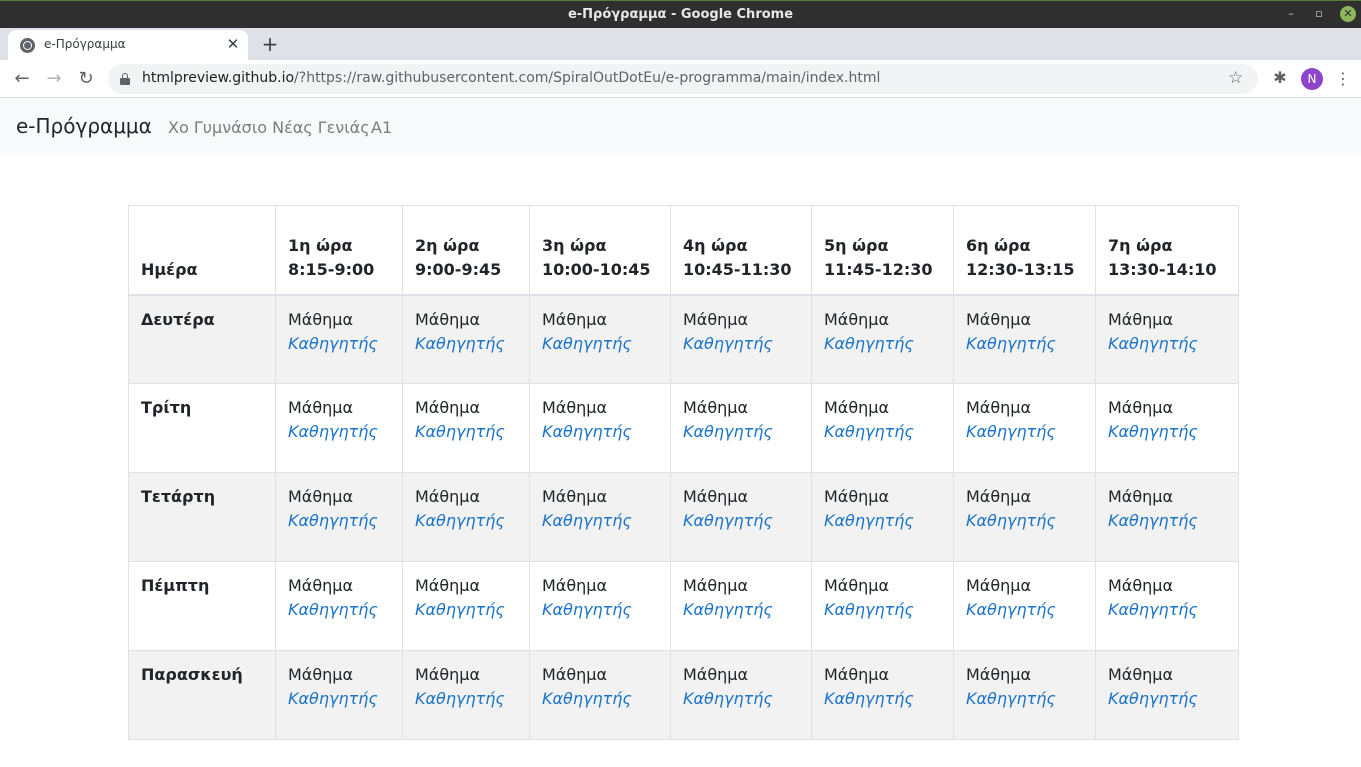  I want to click on period-label: 7η ώρα, so click(1140, 245).